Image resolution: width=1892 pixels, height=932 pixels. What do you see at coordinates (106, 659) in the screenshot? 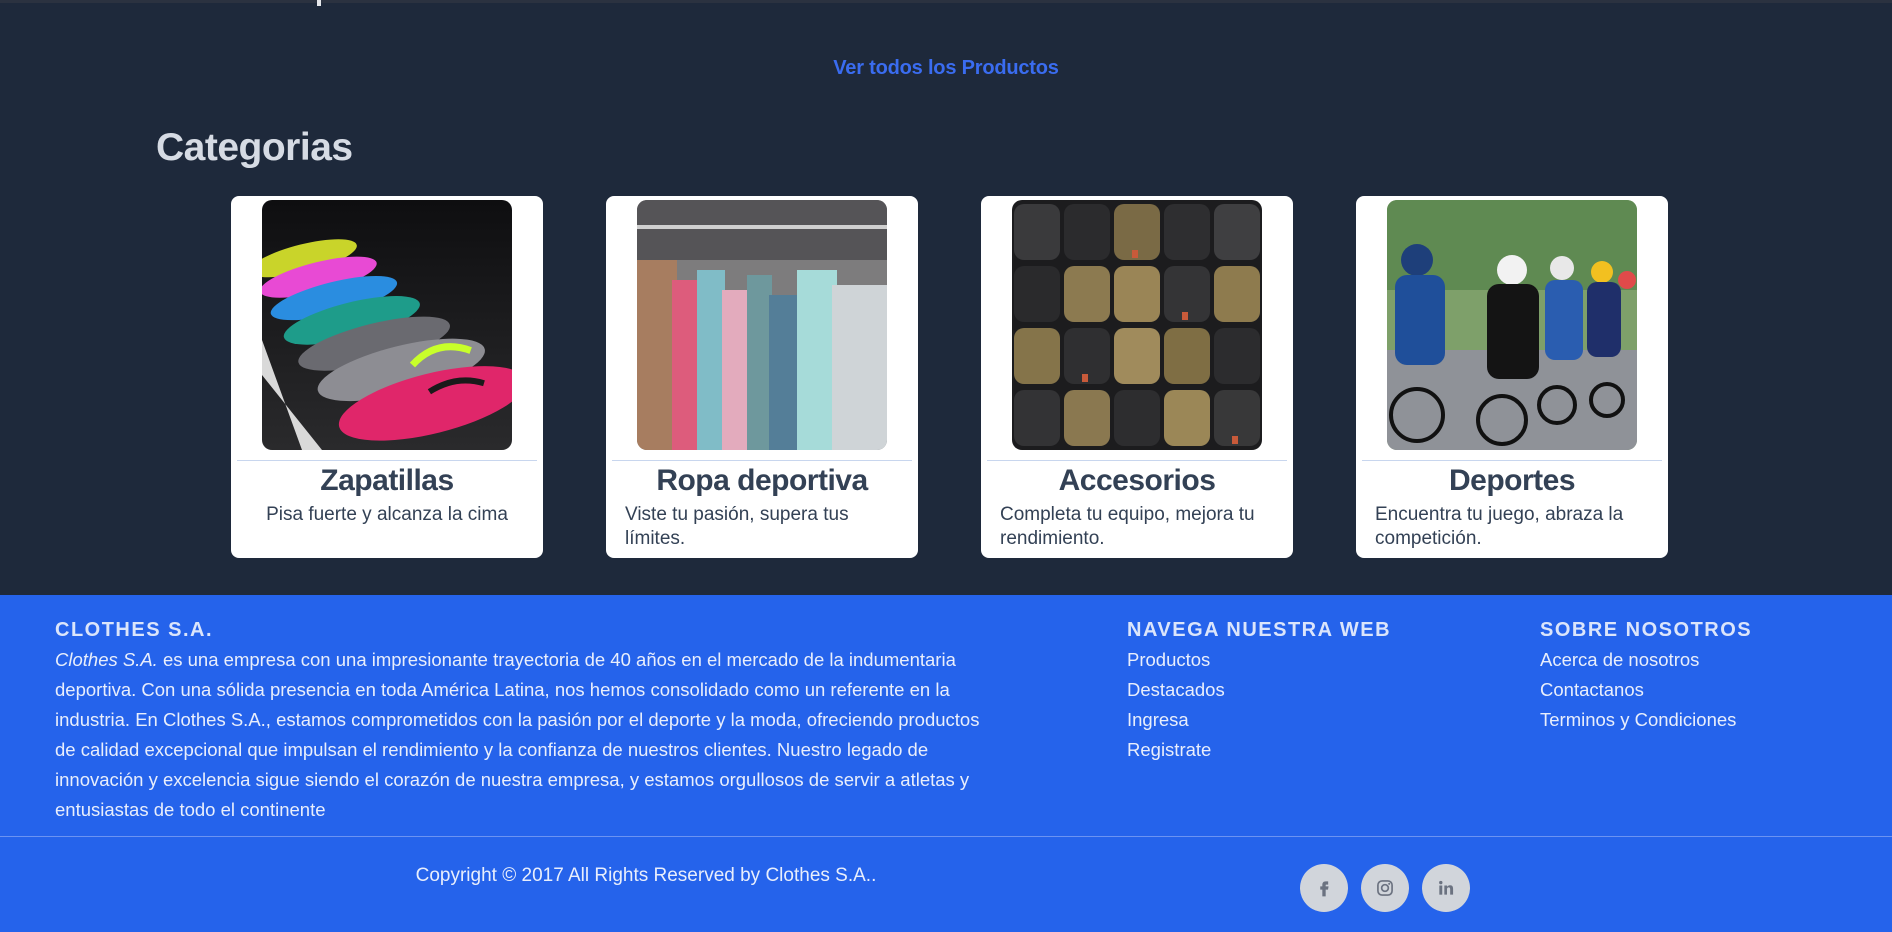
I see `brand-name: Clothes S.A.` at bounding box center [106, 659].